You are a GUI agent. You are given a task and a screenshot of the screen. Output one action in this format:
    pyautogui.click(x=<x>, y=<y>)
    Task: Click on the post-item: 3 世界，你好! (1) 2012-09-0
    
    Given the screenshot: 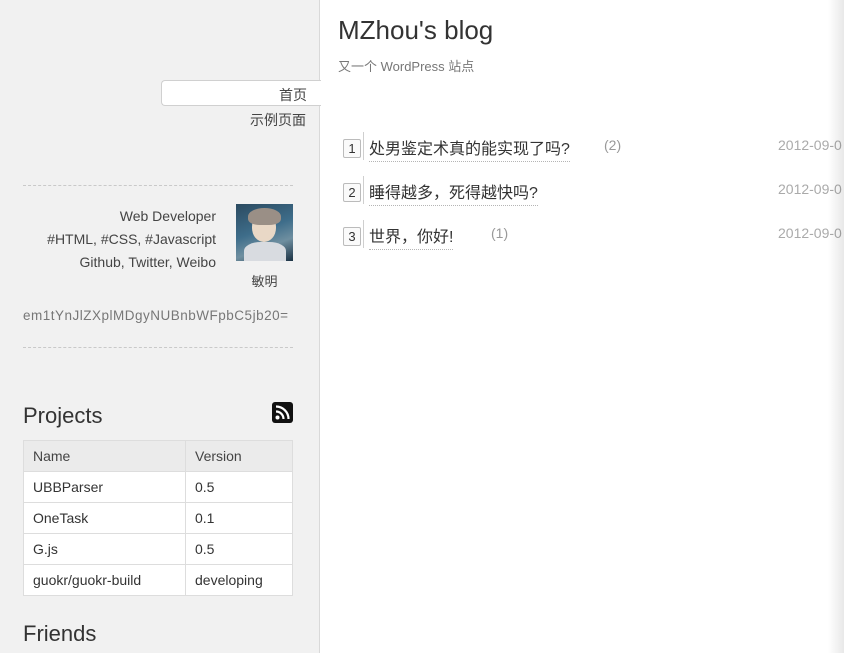 What is the action you would take?
    pyautogui.click(x=593, y=235)
    